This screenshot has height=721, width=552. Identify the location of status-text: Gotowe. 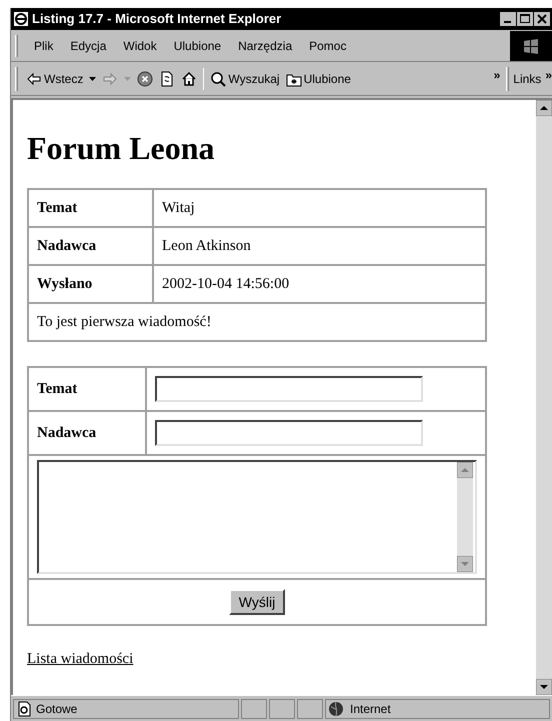
(57, 709).